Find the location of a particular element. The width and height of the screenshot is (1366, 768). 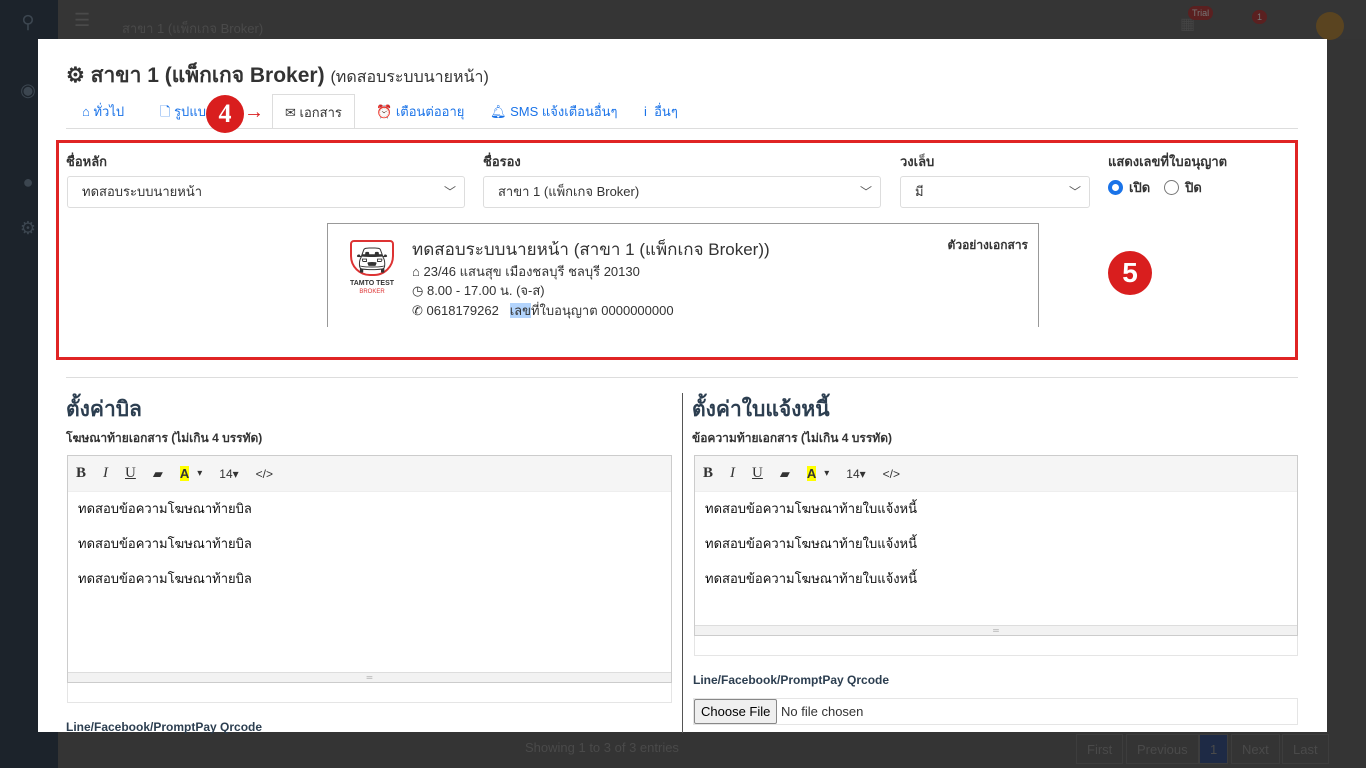

tab-other: i อื่นๆ is located at coordinates (661, 111).